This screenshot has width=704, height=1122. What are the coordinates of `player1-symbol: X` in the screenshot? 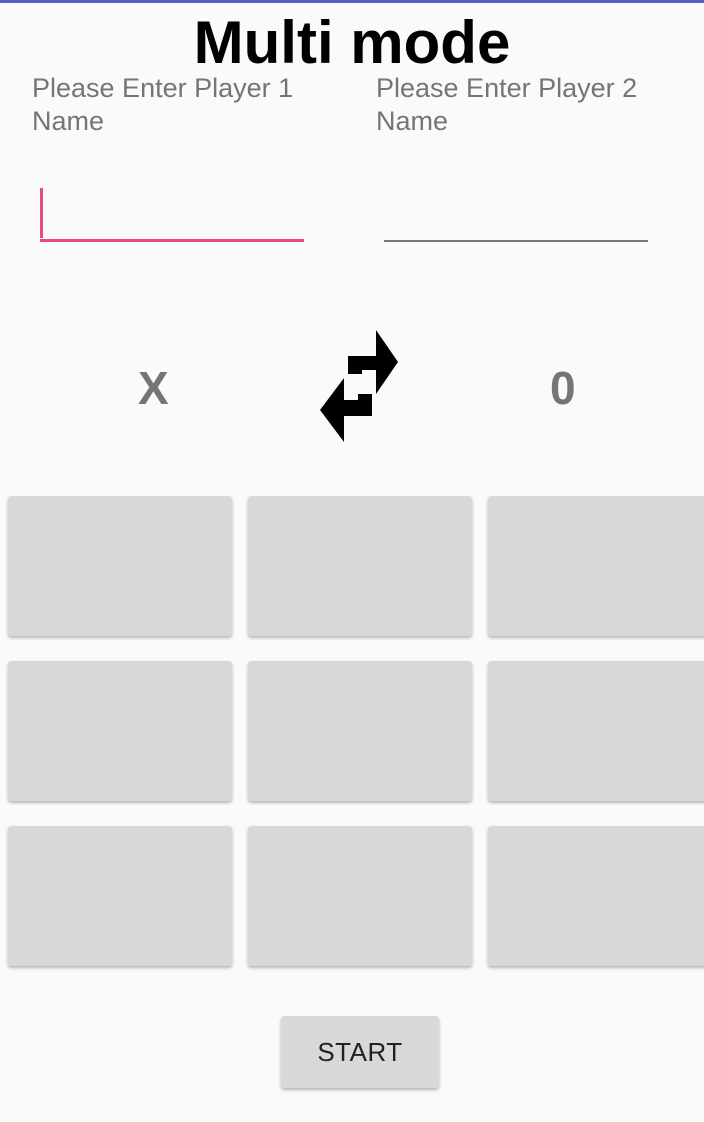 It's located at (153, 388).